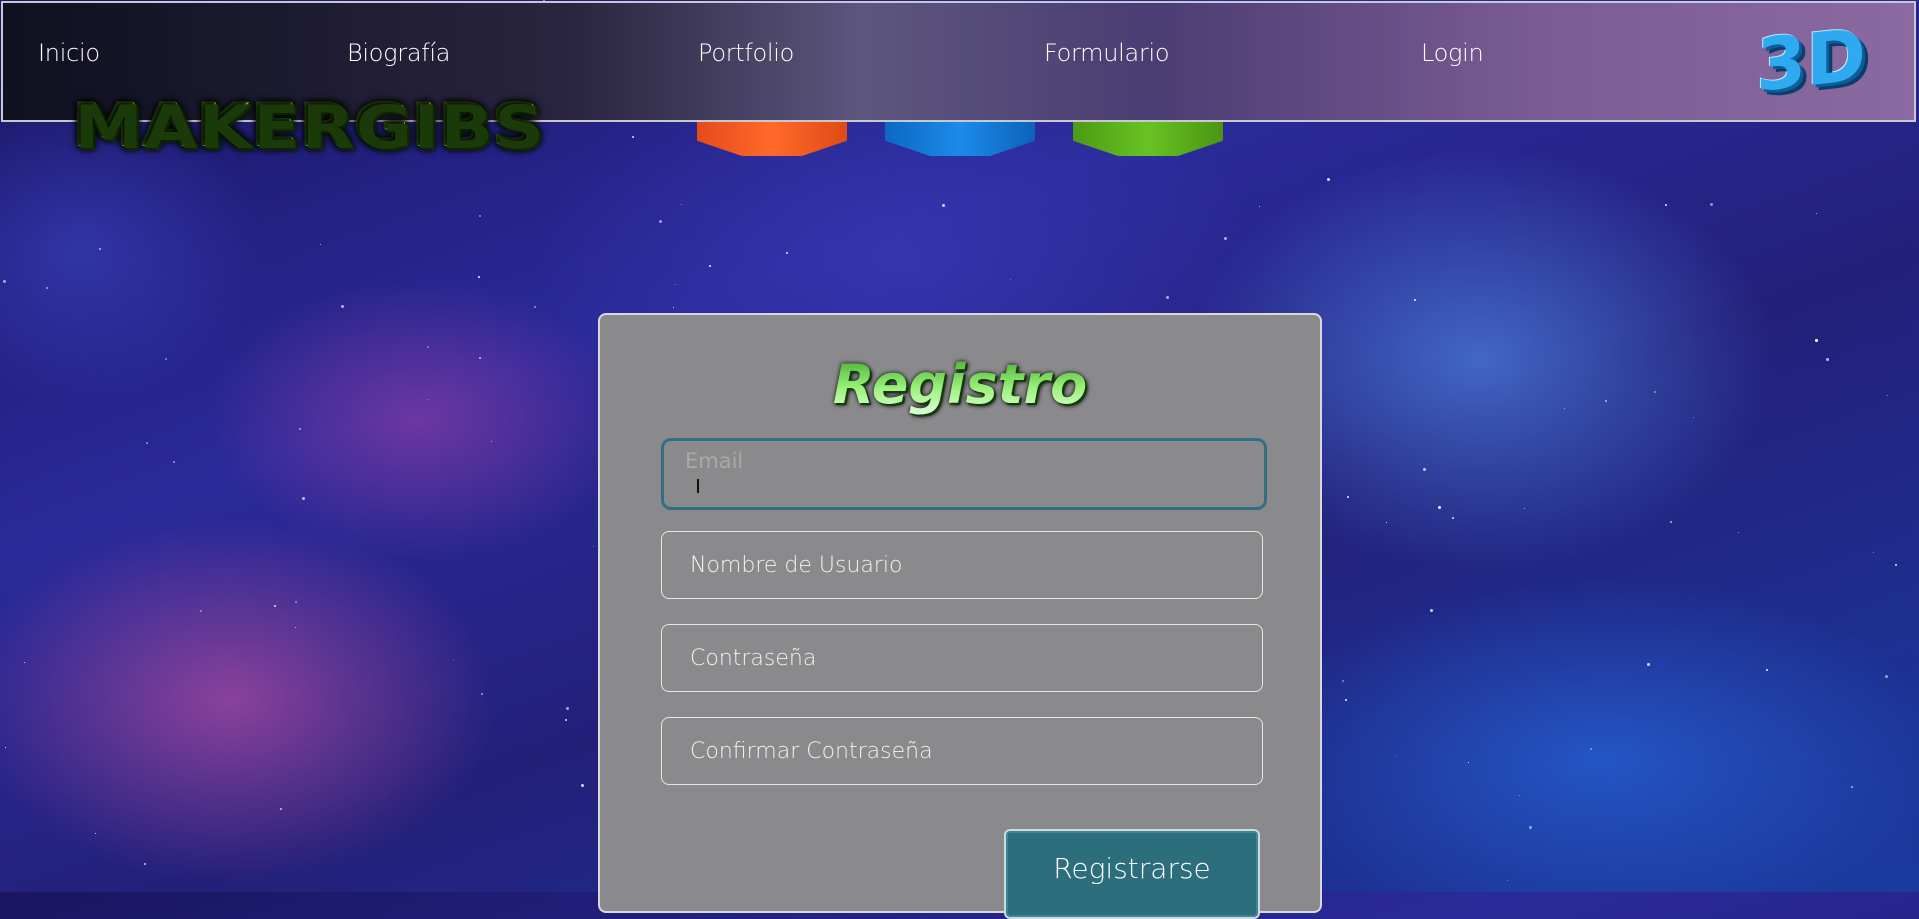 This screenshot has height=919, width=1919. Describe the element at coordinates (1148, 139) in the screenshot. I see `green-cube-icon` at that location.